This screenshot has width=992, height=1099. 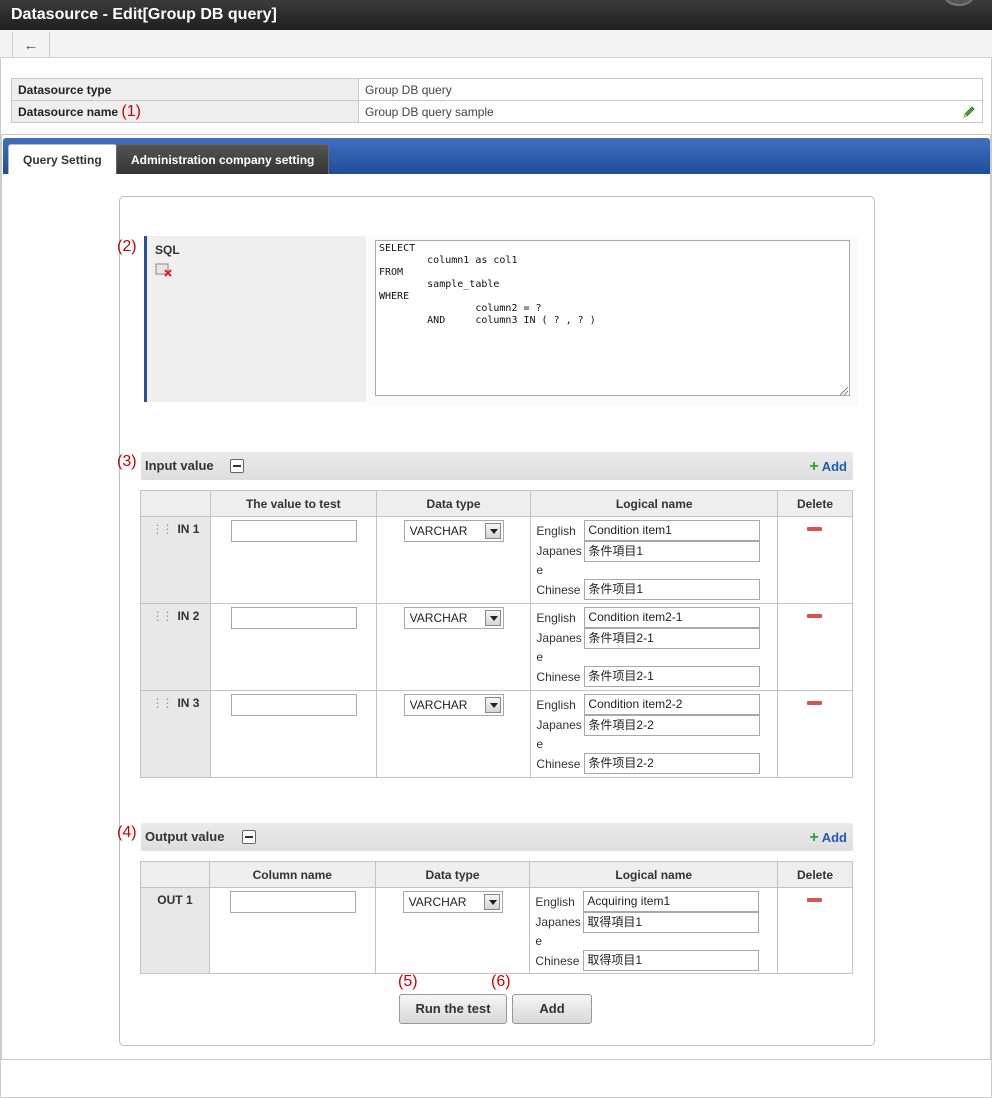 I want to click on tab-query-setting: Query Setting, so click(x=62, y=159).